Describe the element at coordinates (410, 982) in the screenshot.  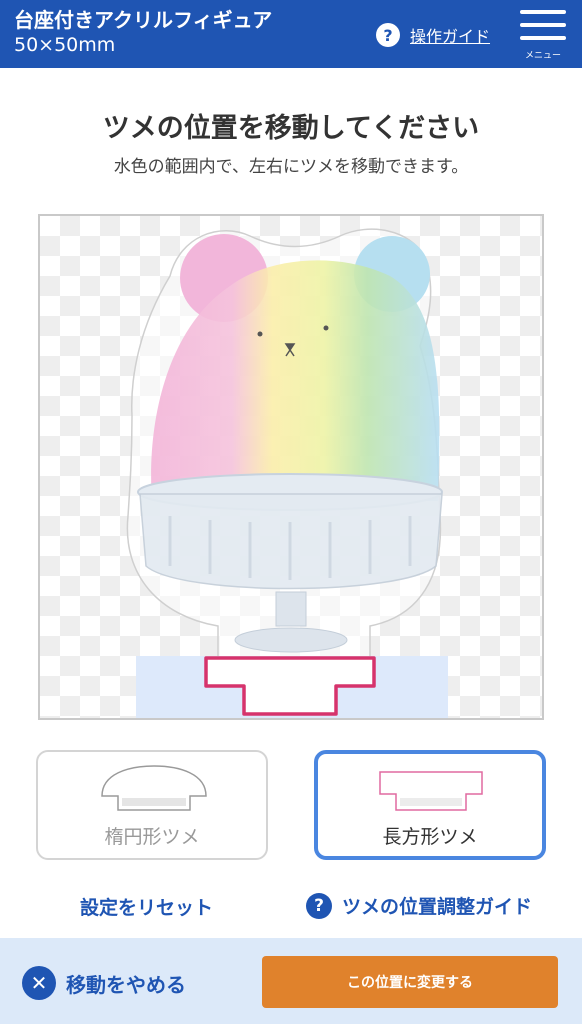
I see `apply-position-button: この位置に変更する` at that location.